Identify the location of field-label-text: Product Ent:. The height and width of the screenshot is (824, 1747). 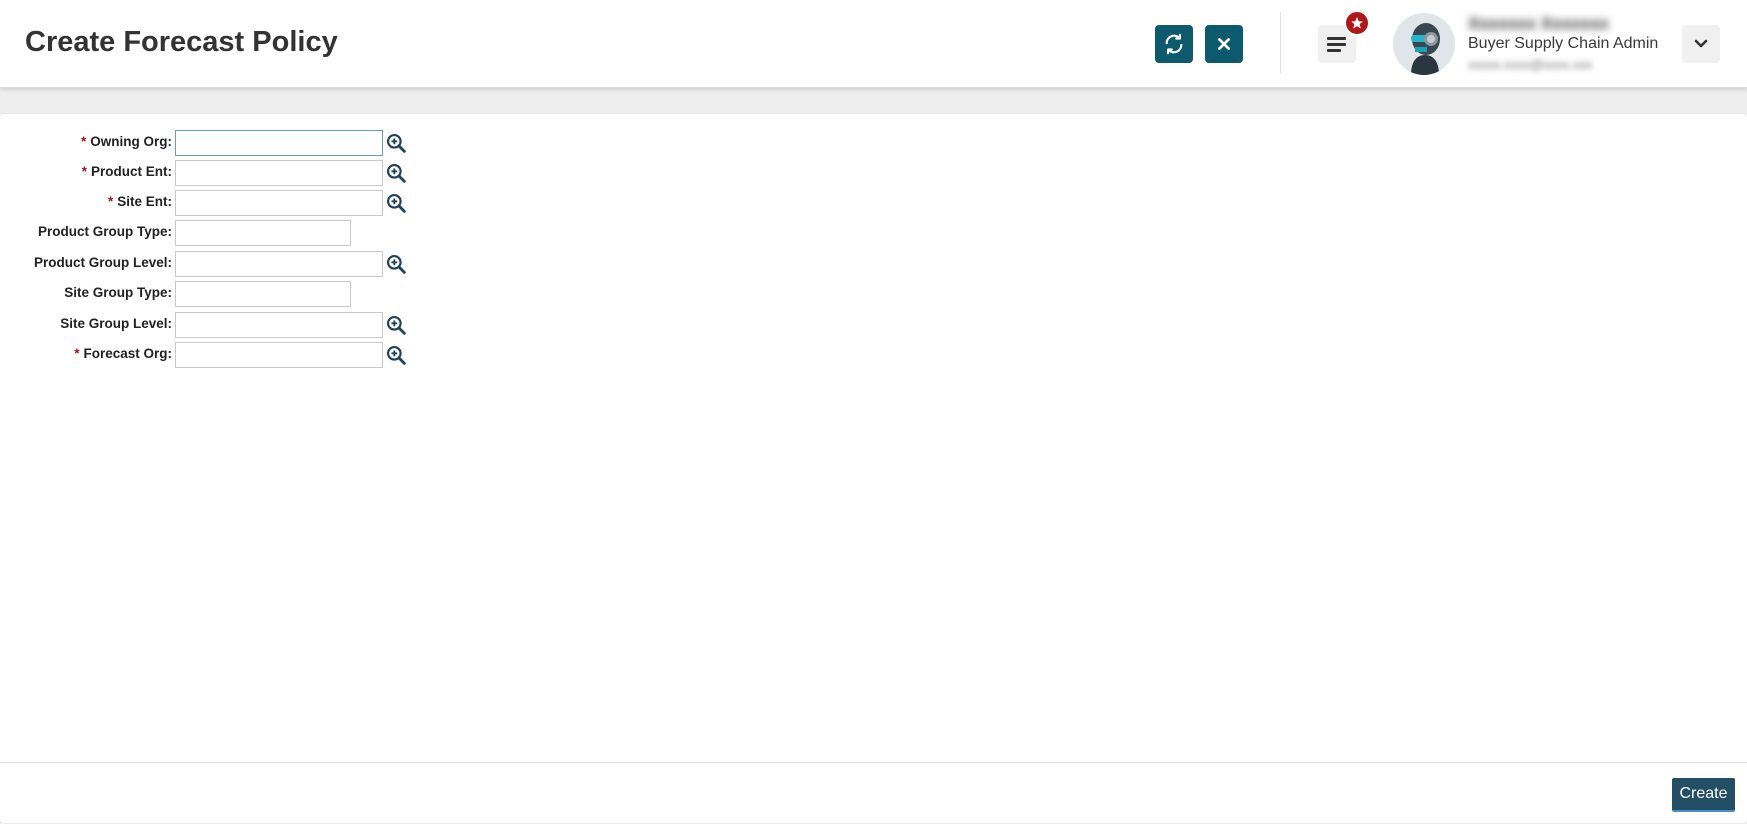
(131, 171).